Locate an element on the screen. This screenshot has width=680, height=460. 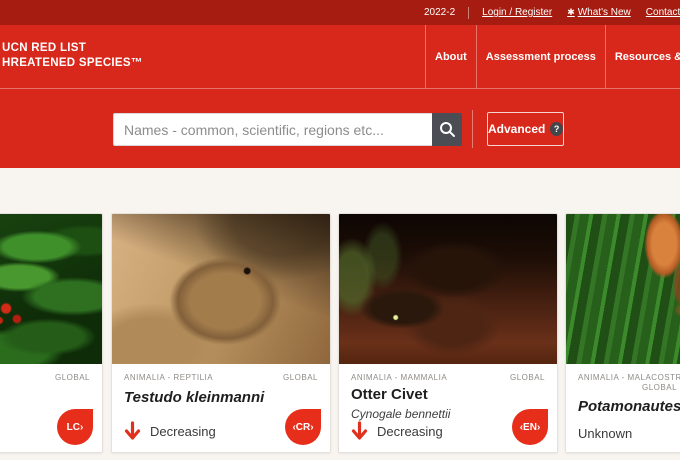
redlist-version: 2022-2 is located at coordinates (439, 12).